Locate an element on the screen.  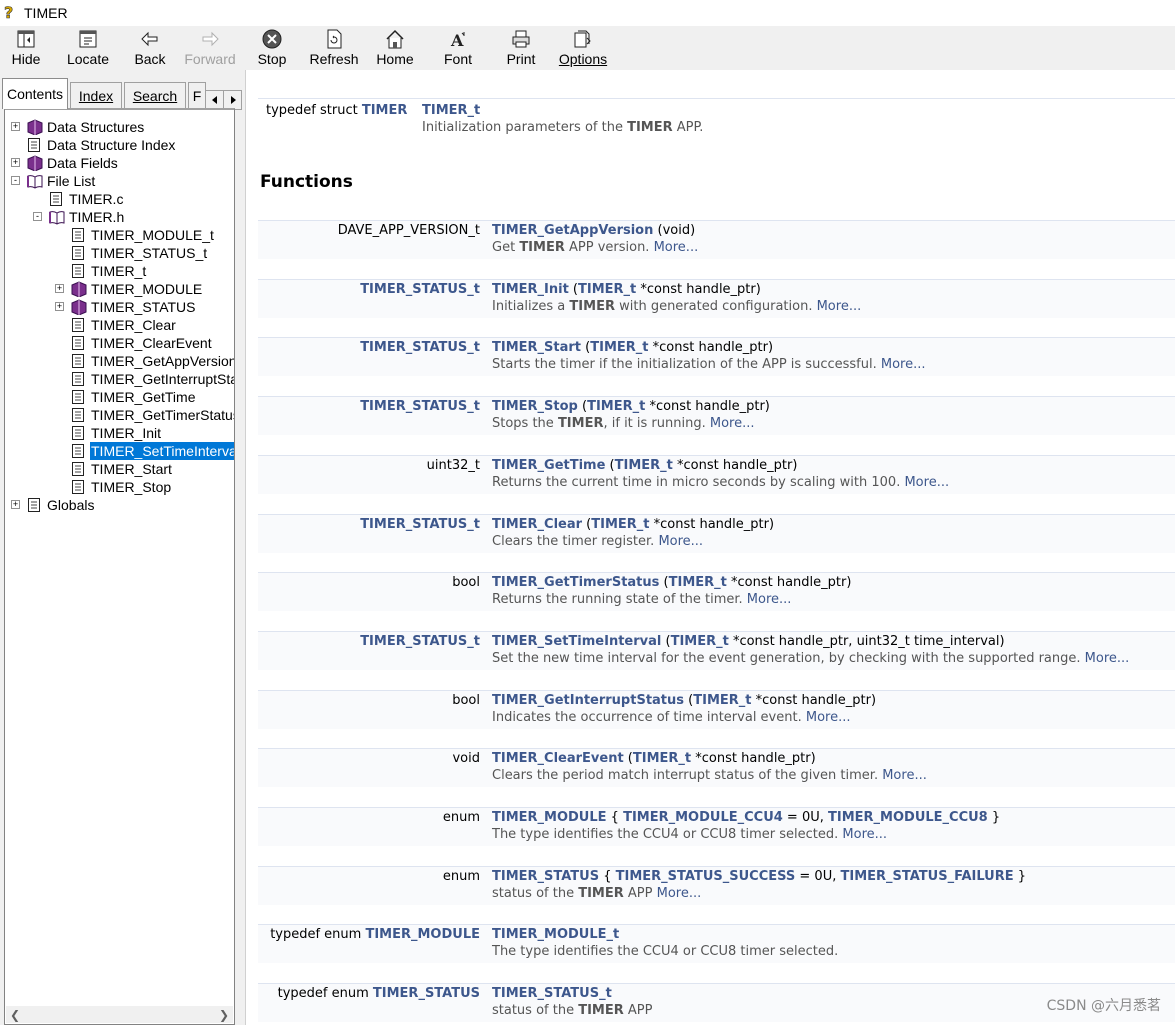
function-name-link: TIMER_GetAppVersion is located at coordinates (572, 230).